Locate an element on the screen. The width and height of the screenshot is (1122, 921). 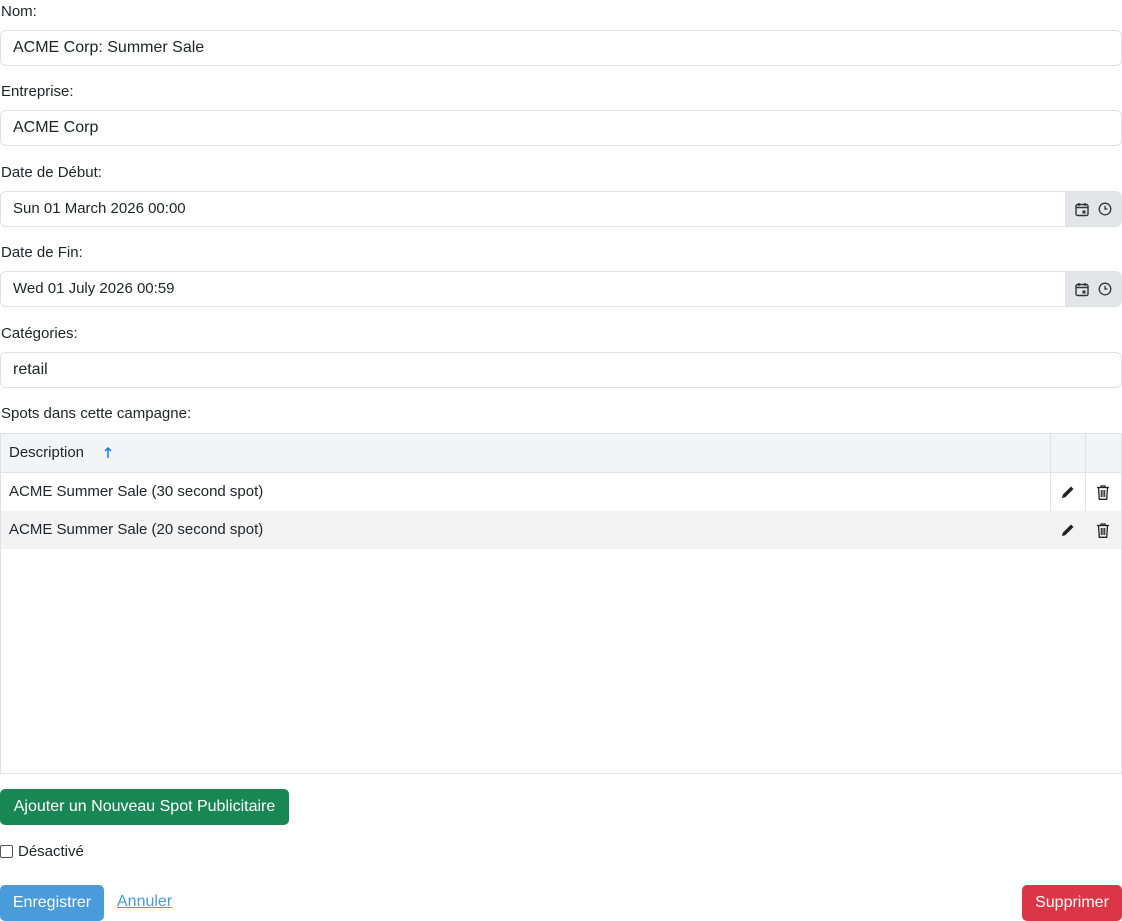
disabled-checkbox is located at coordinates (6, 851).